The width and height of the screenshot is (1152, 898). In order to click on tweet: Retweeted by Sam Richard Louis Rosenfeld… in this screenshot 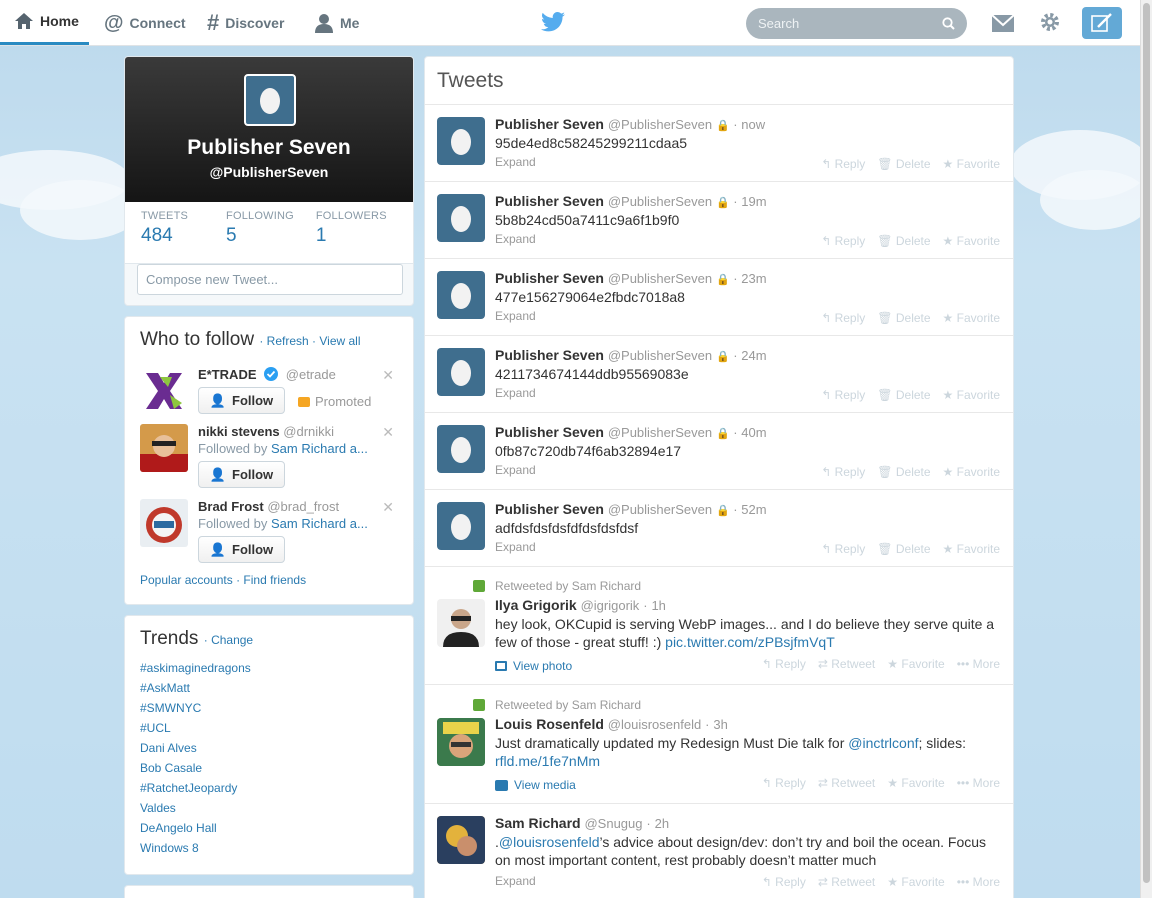, I will do `click(719, 744)`.